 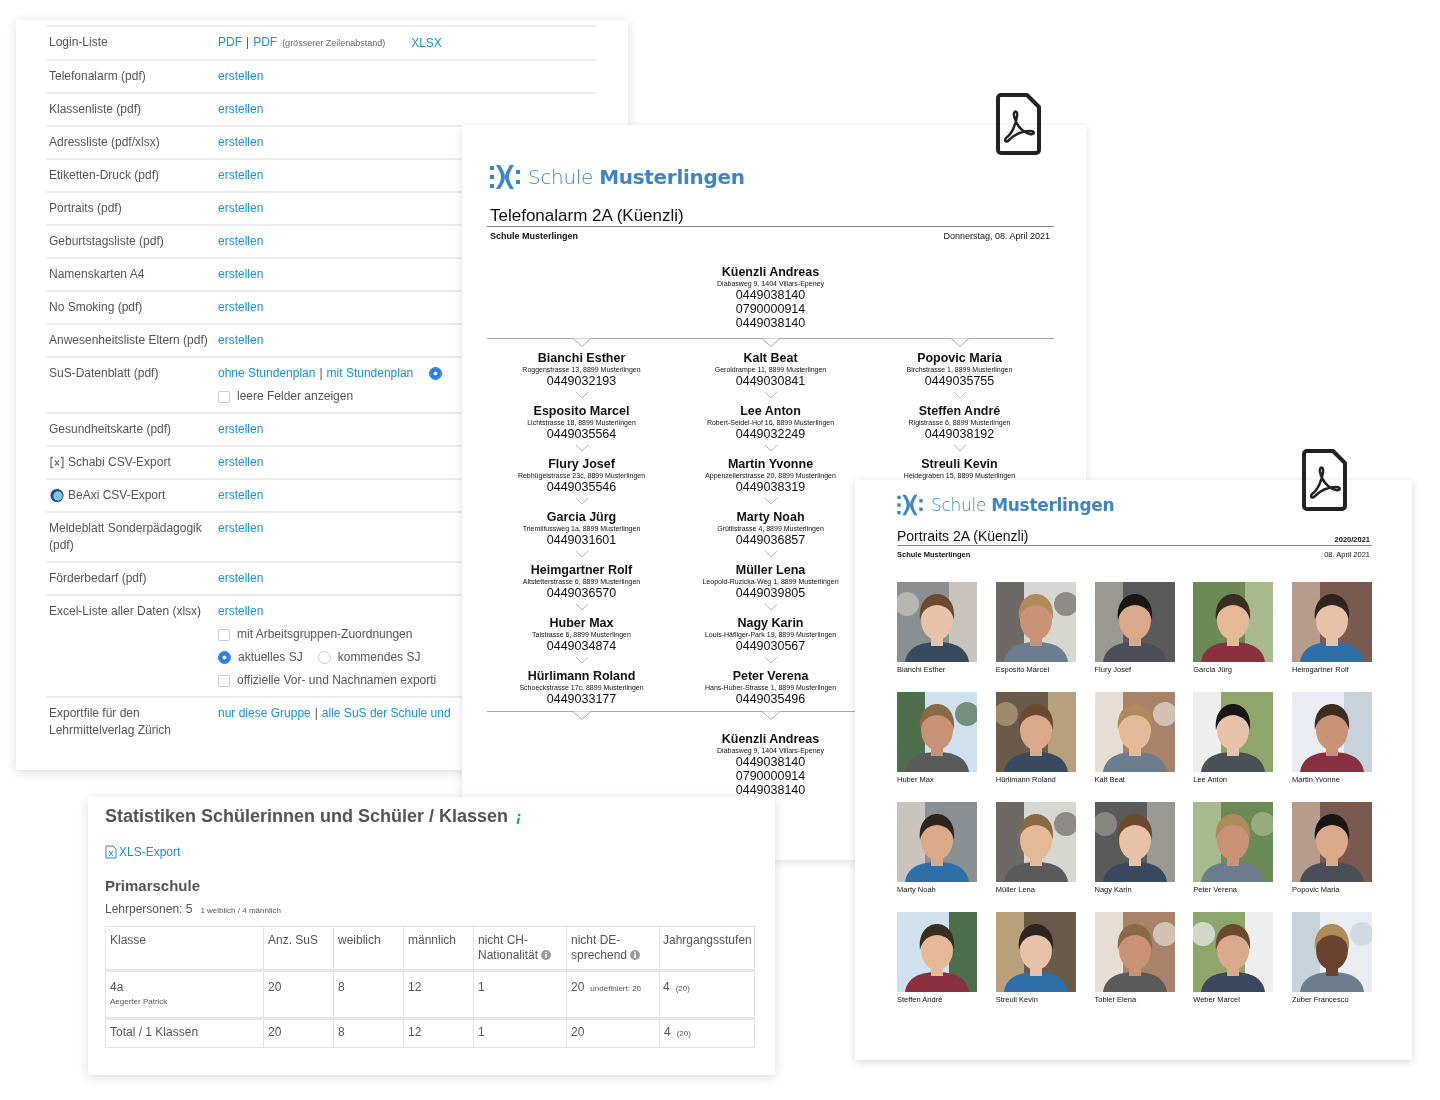 What do you see at coordinates (379, 657) in the screenshot?
I see `radio-label: kommendes SJ` at bounding box center [379, 657].